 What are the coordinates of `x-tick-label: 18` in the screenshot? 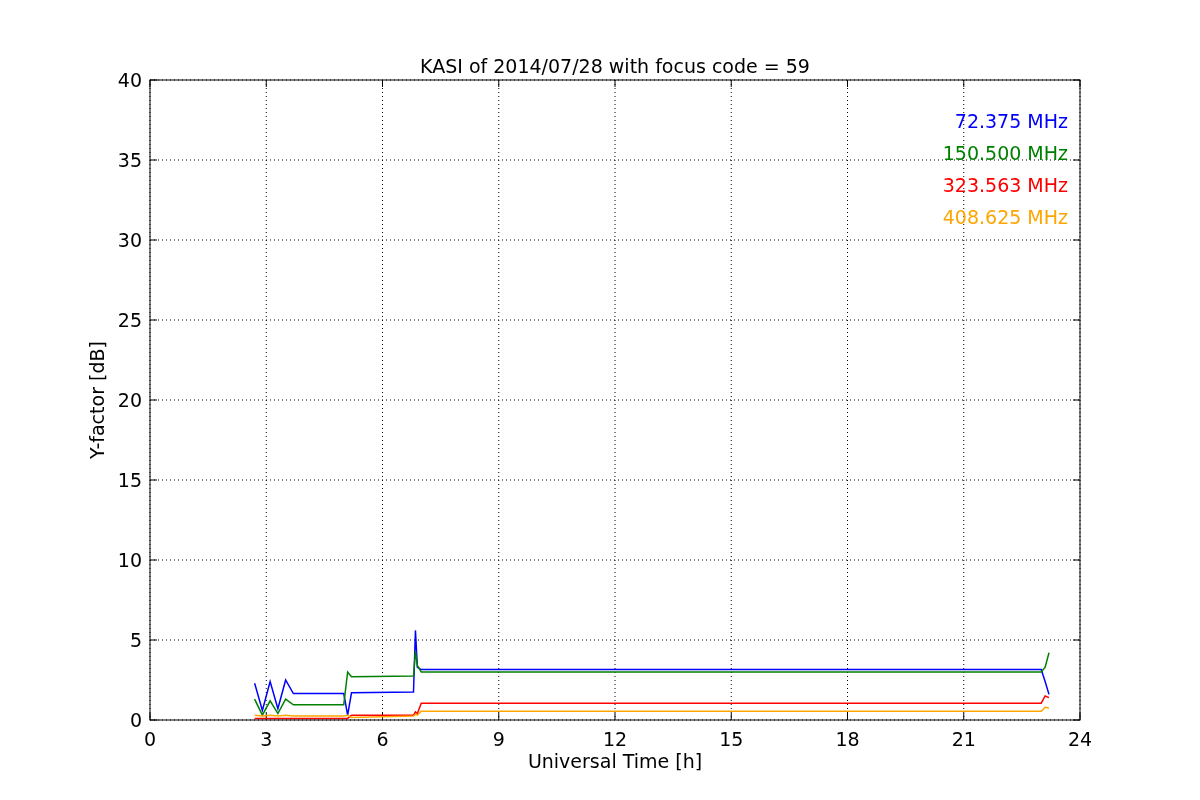 It's located at (847, 739).